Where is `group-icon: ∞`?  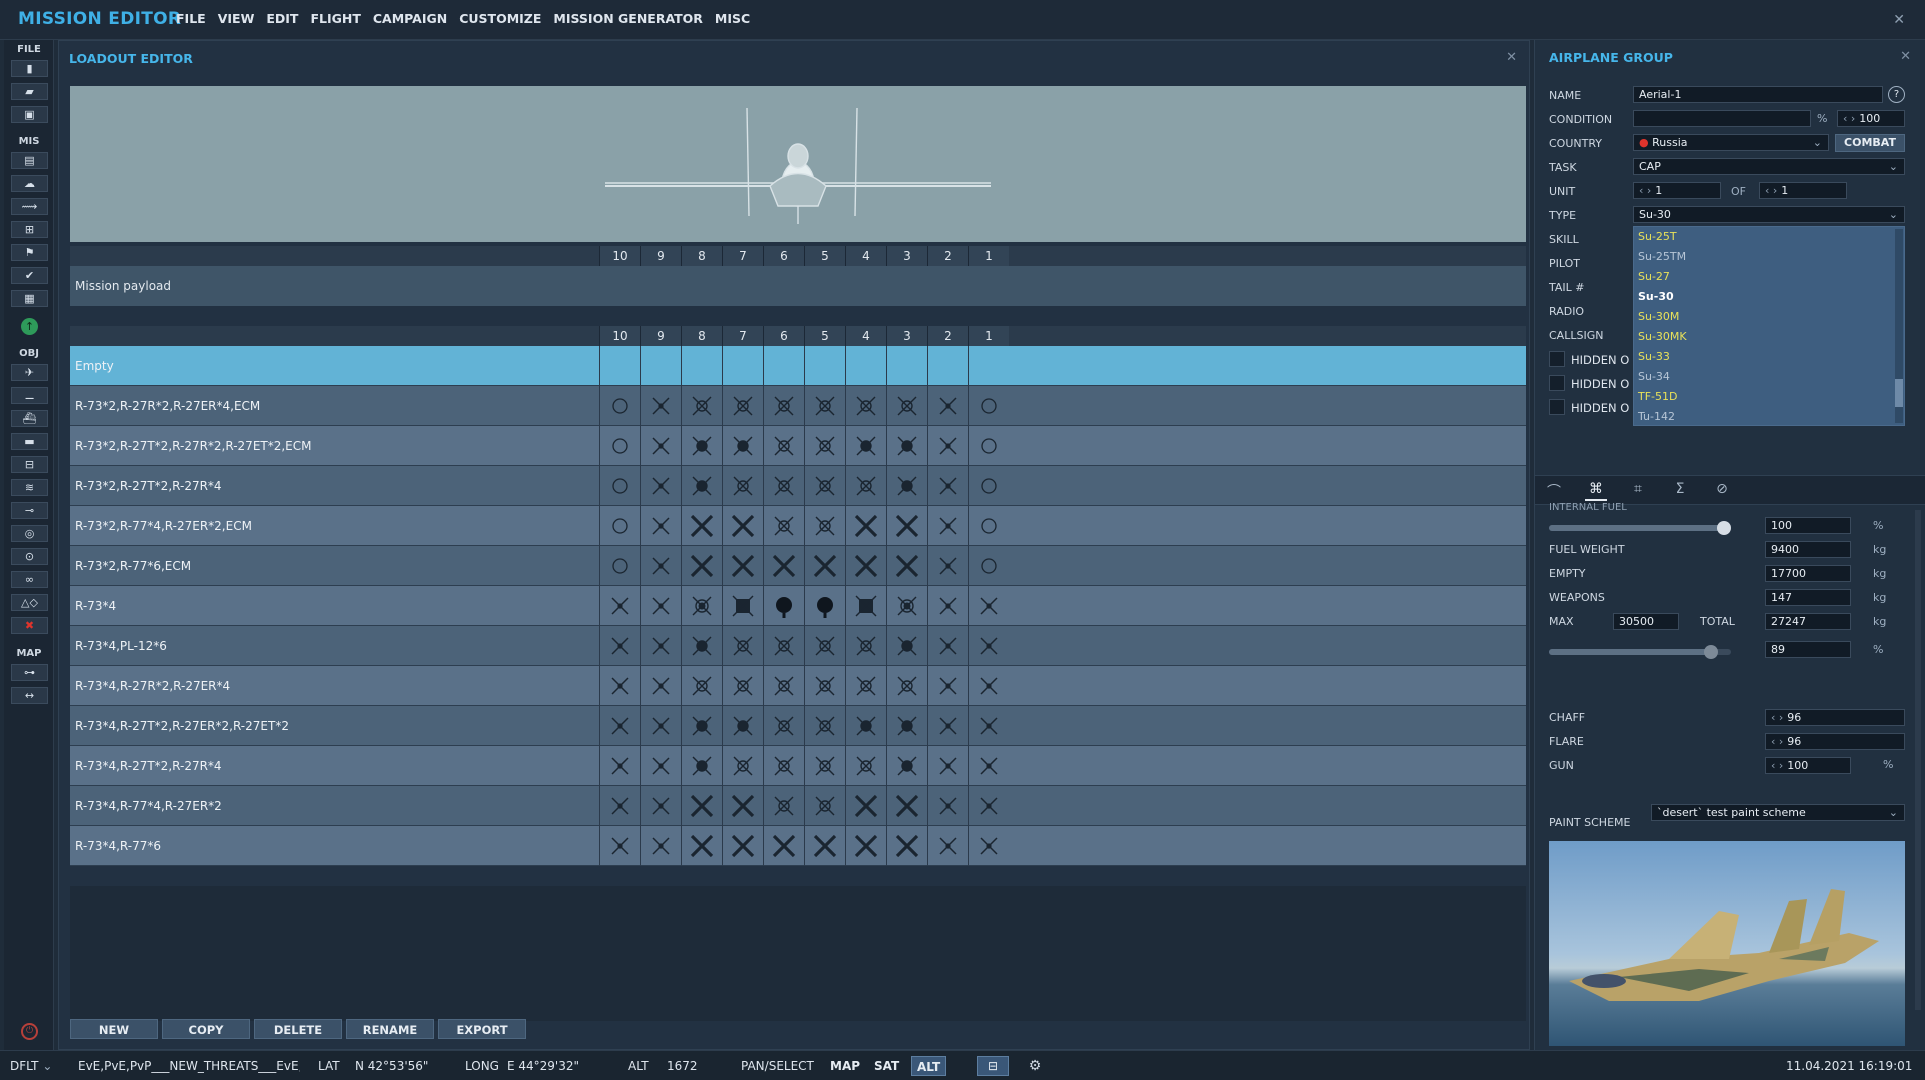
group-icon: ∞ is located at coordinates (29, 579).